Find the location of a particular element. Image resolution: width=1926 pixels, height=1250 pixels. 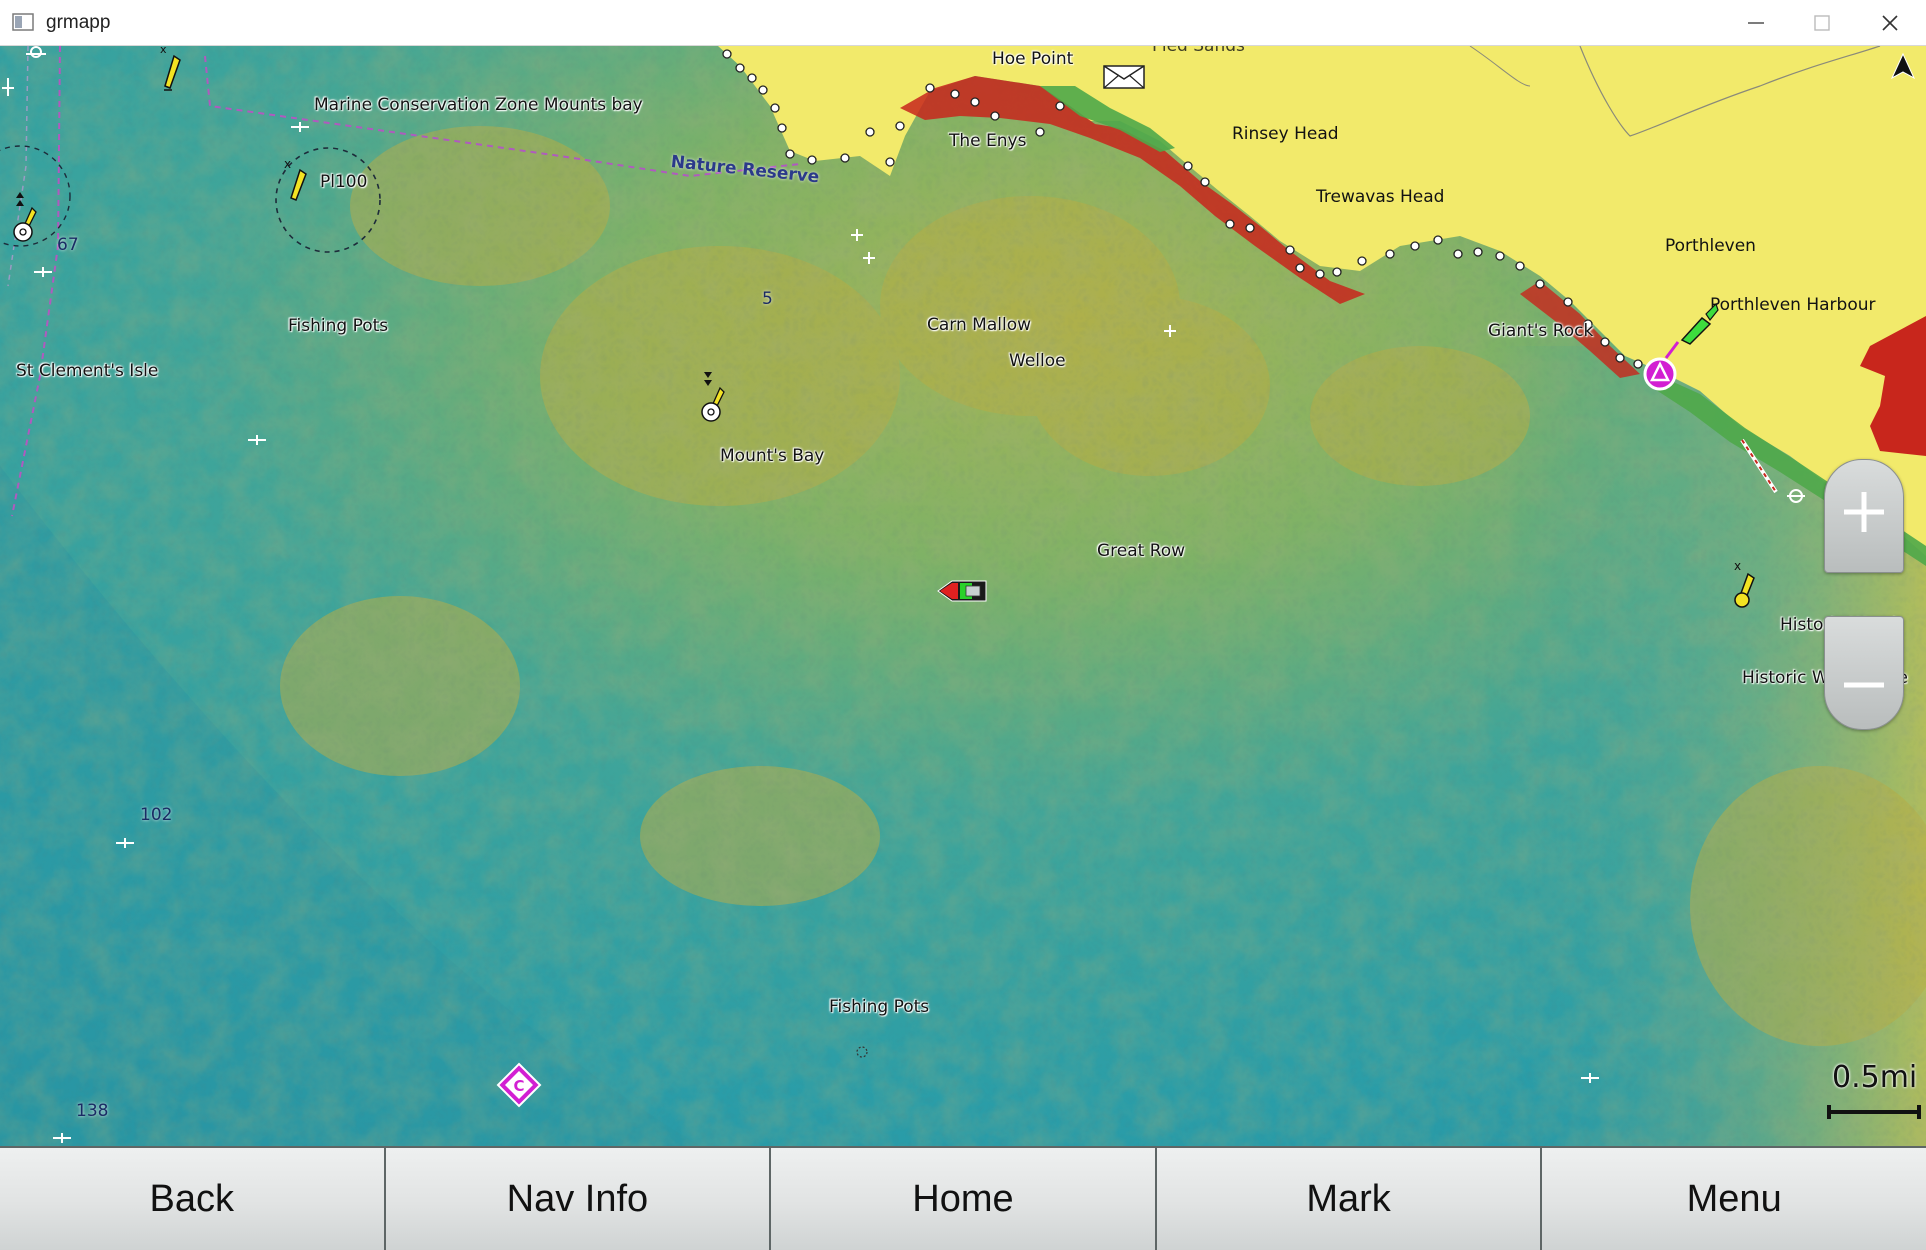

scale-bar is located at coordinates (1874, 1112).